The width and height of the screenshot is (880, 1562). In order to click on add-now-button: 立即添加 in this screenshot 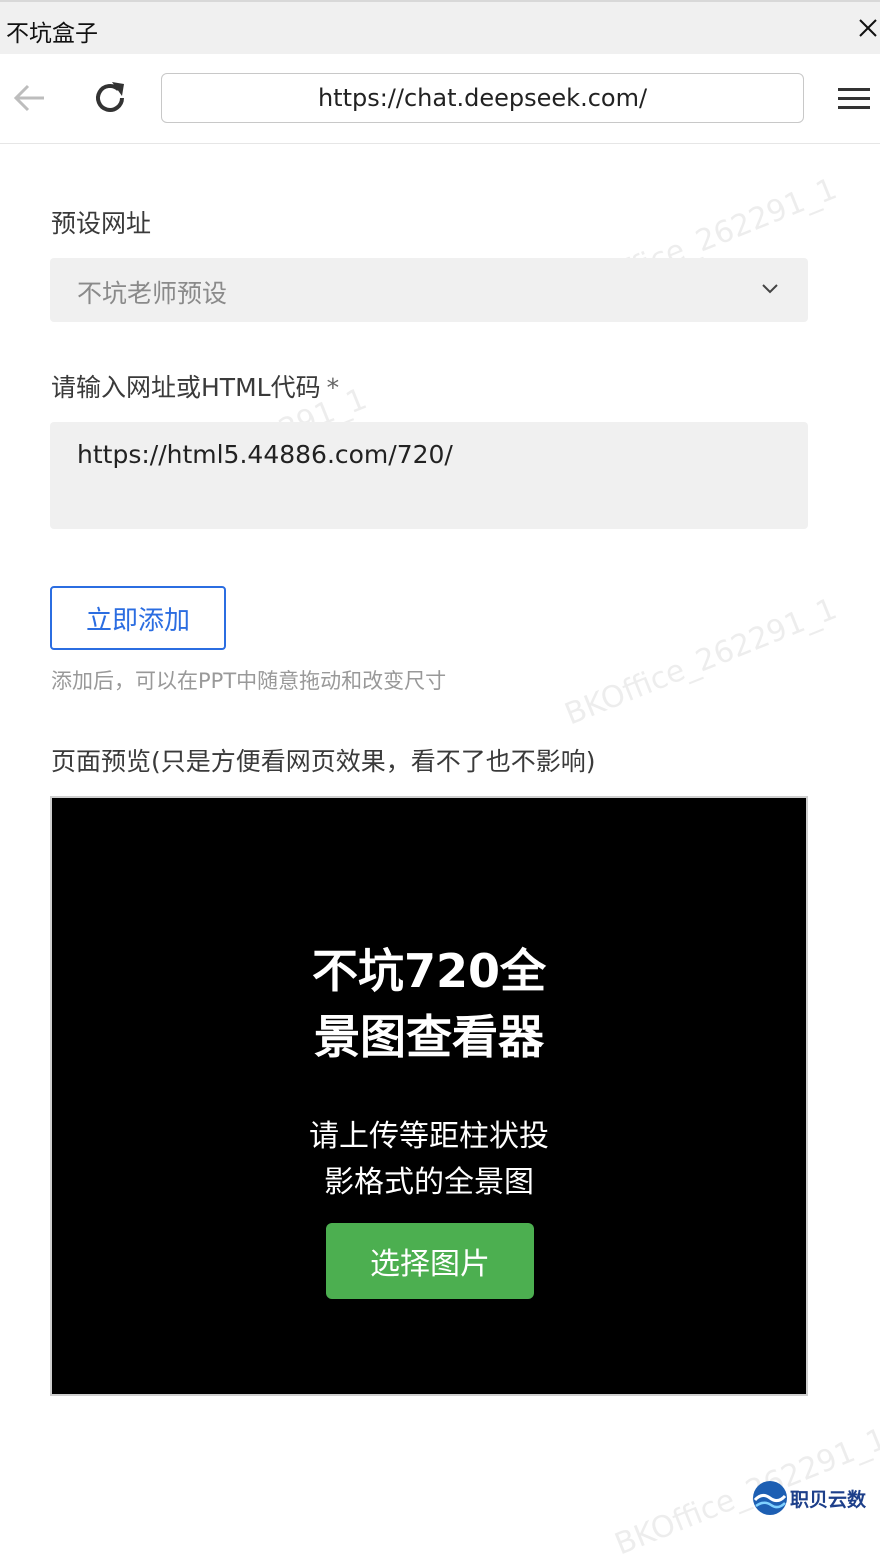, I will do `click(138, 618)`.